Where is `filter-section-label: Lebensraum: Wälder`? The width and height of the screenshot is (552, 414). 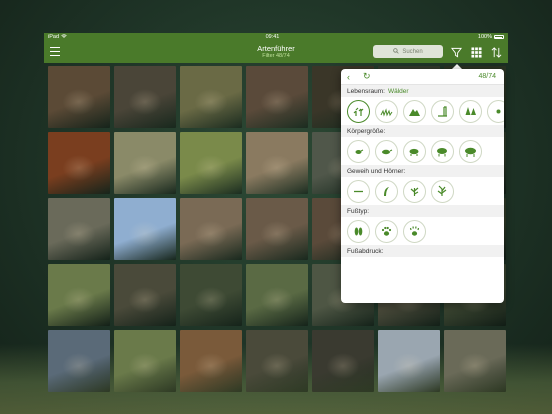
filter-section-label: Lebensraum: Wälder is located at coordinates (422, 91).